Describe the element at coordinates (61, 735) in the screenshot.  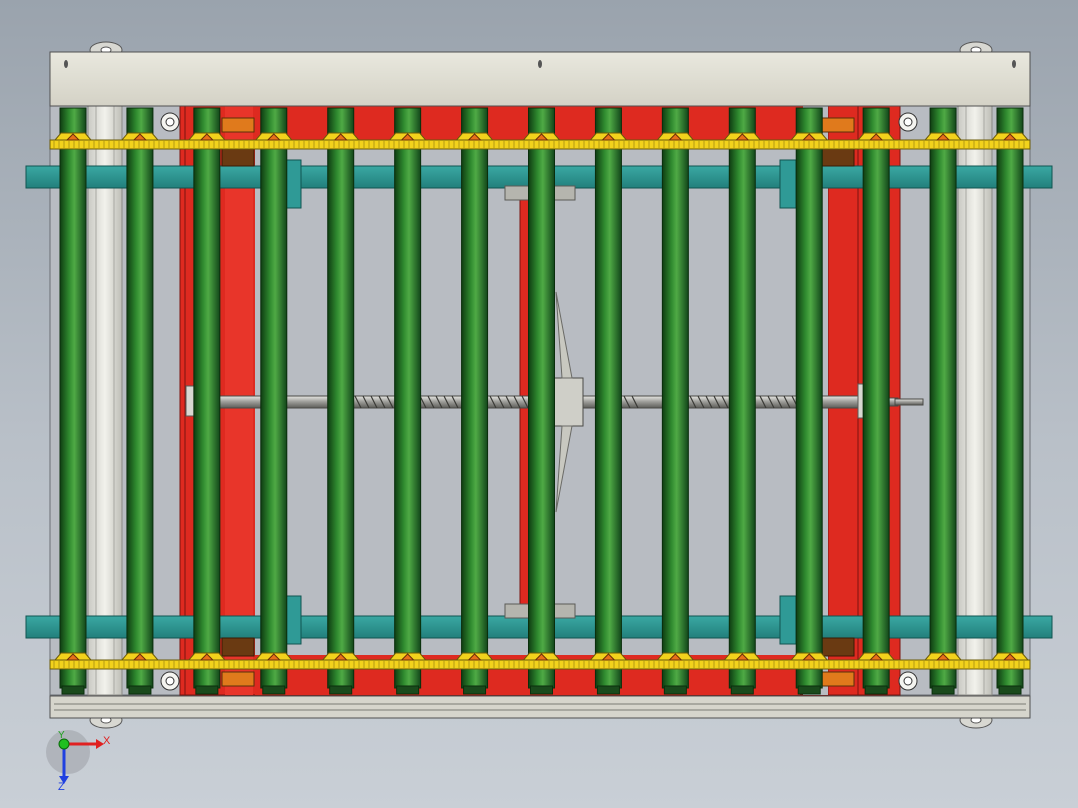
I see `triad-y-label: Y` at that location.